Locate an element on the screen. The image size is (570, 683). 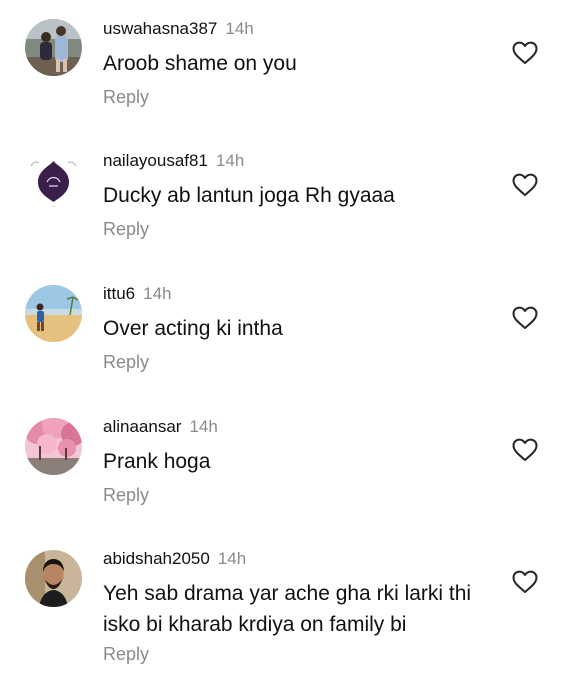
avatar: ····· is located at coordinates (53, 180).